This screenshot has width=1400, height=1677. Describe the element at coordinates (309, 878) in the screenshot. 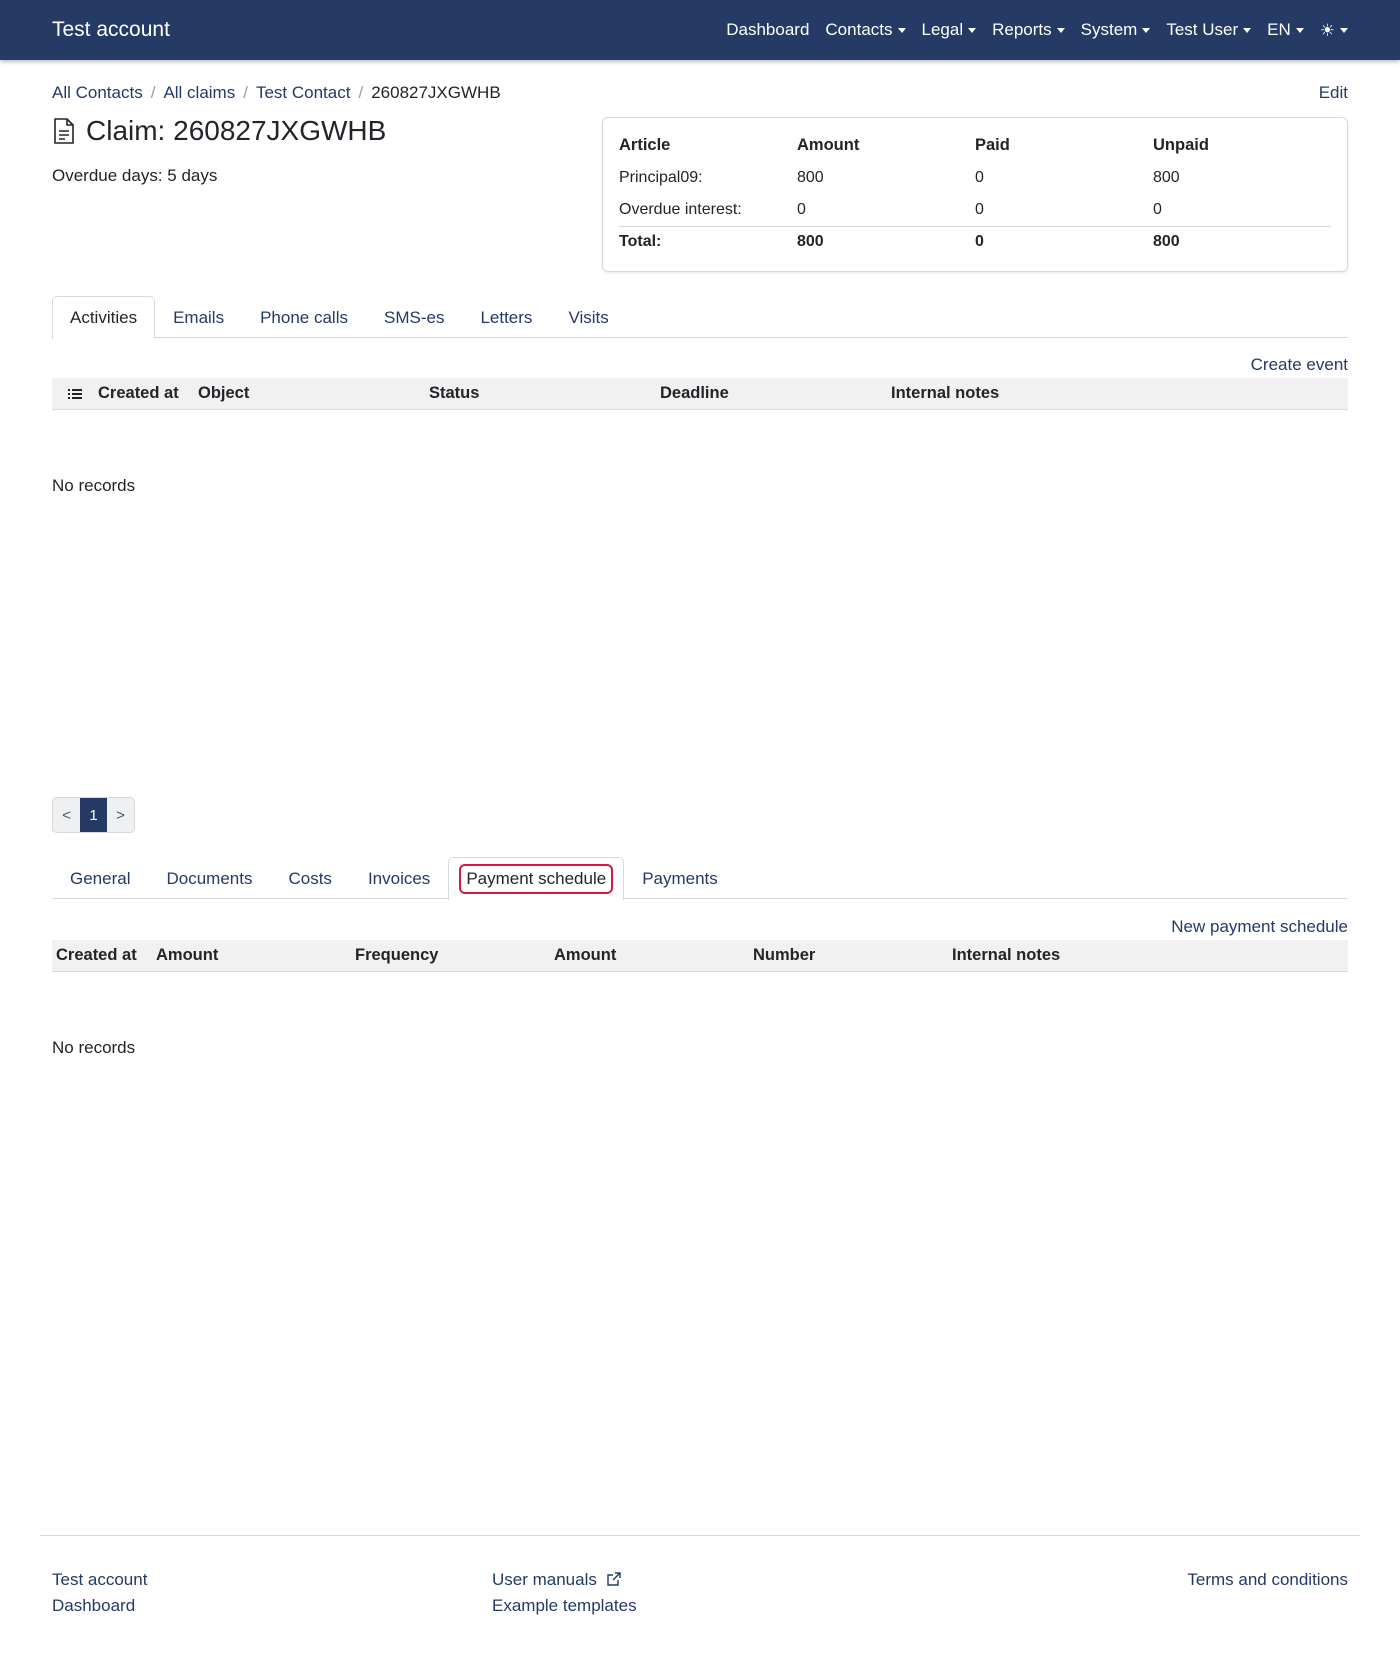

I see `tab-costs: Costs` at that location.